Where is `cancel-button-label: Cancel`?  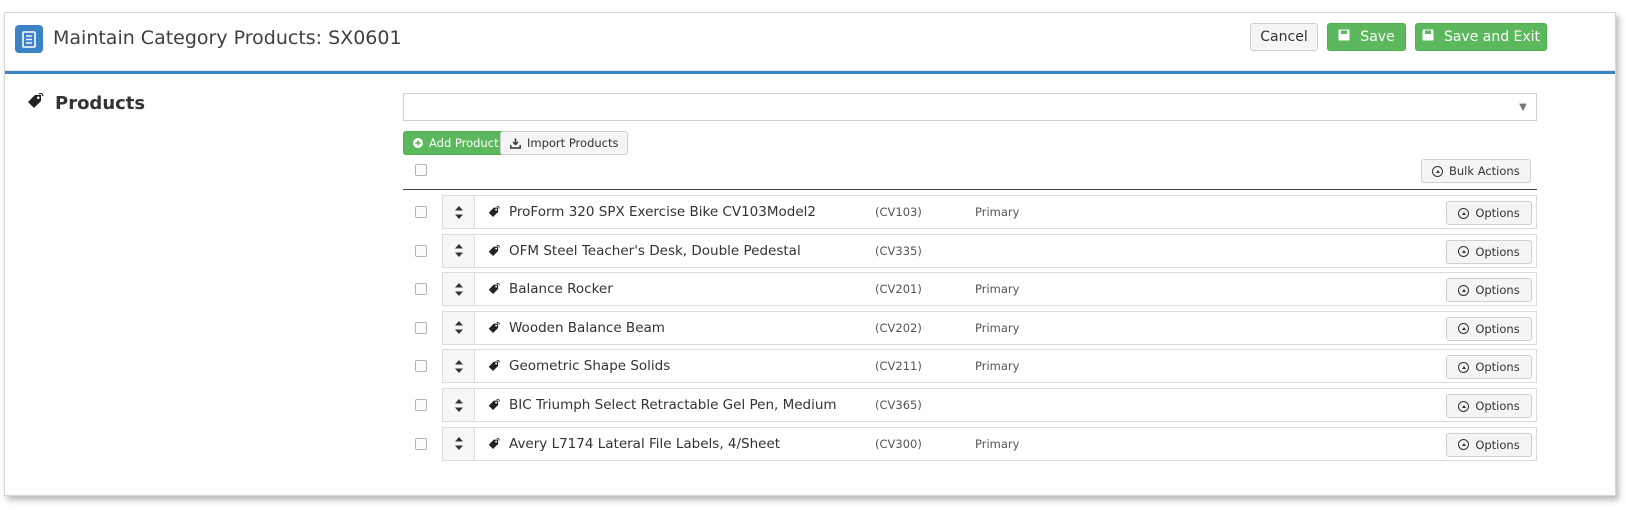
cancel-button-label: Cancel is located at coordinates (1284, 37).